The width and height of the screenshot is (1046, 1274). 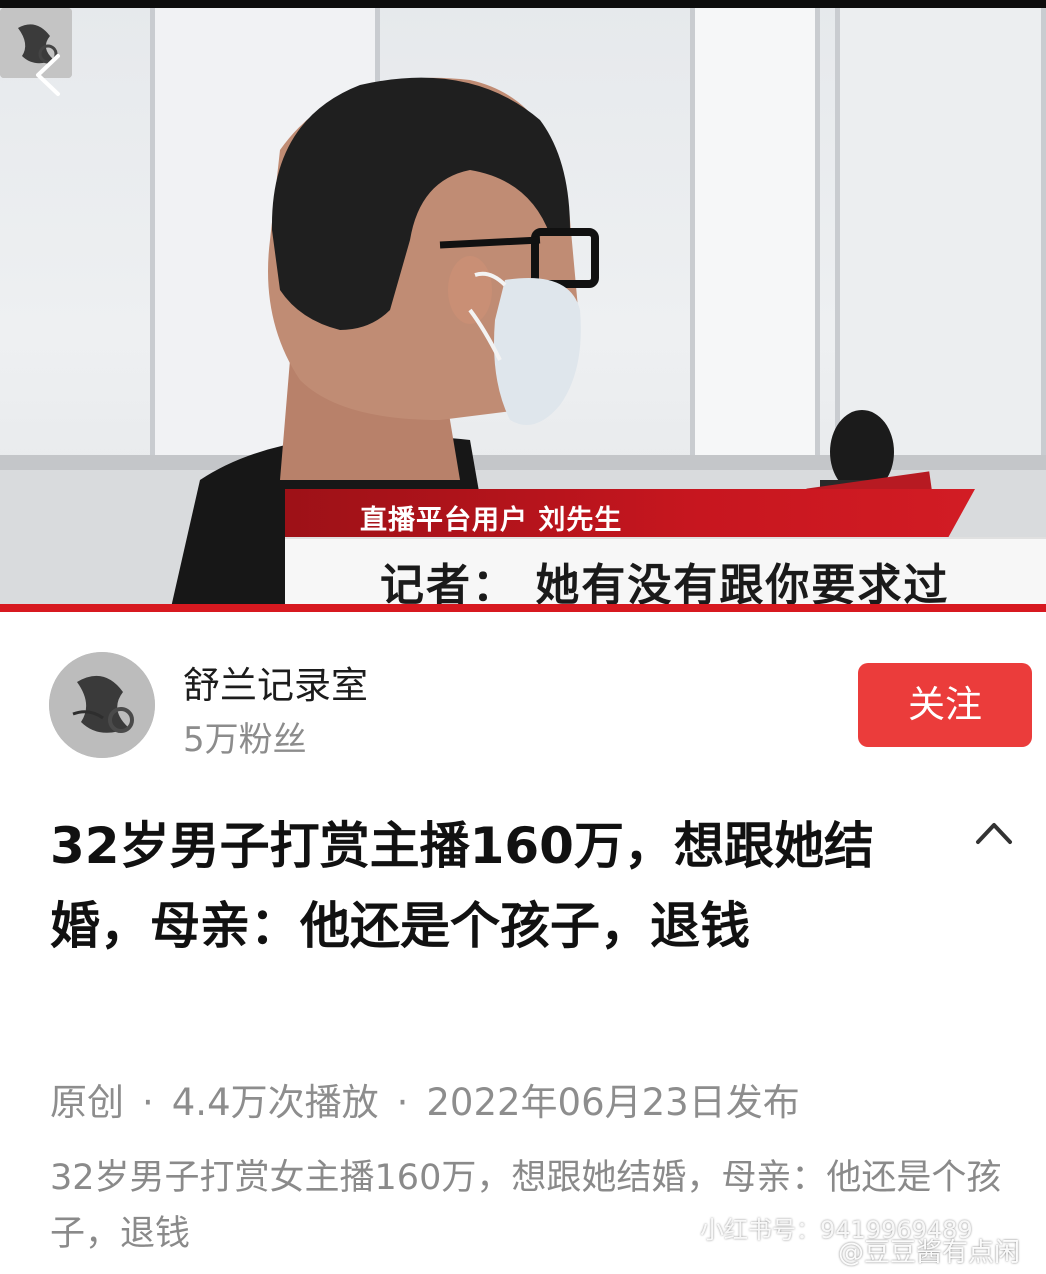 What do you see at coordinates (491, 520) in the screenshot?
I see `caption-name-text: 直播平台用户 刘先生` at bounding box center [491, 520].